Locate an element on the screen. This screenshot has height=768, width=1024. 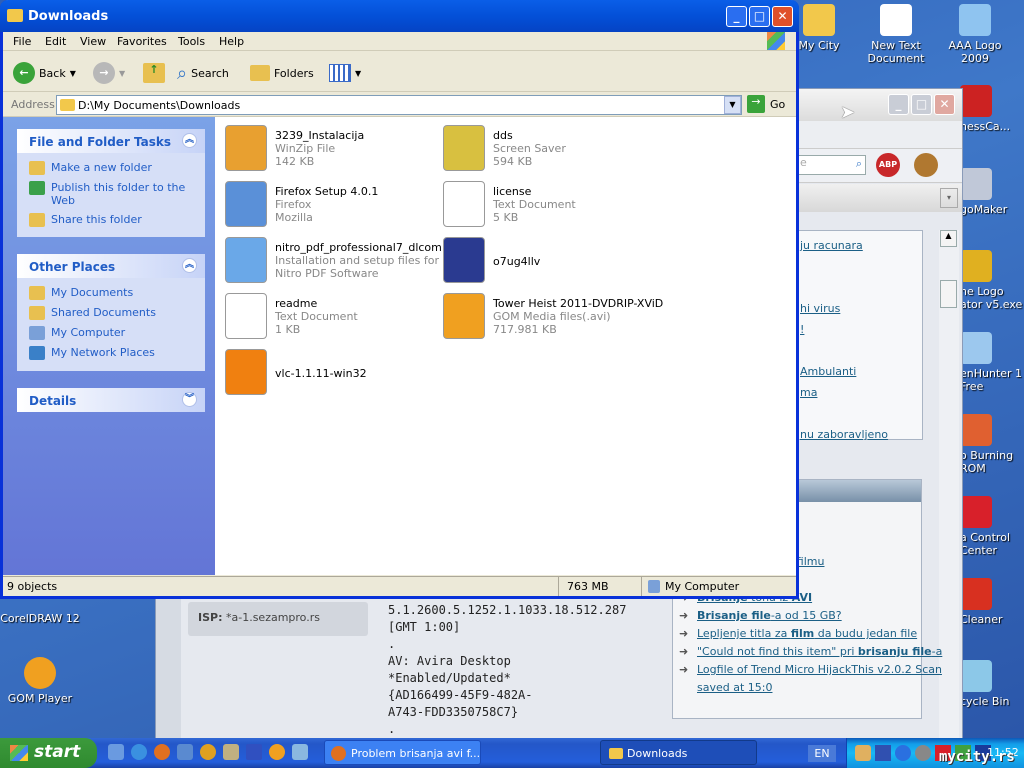
menu-help: Help is located at coordinates (231, 41).